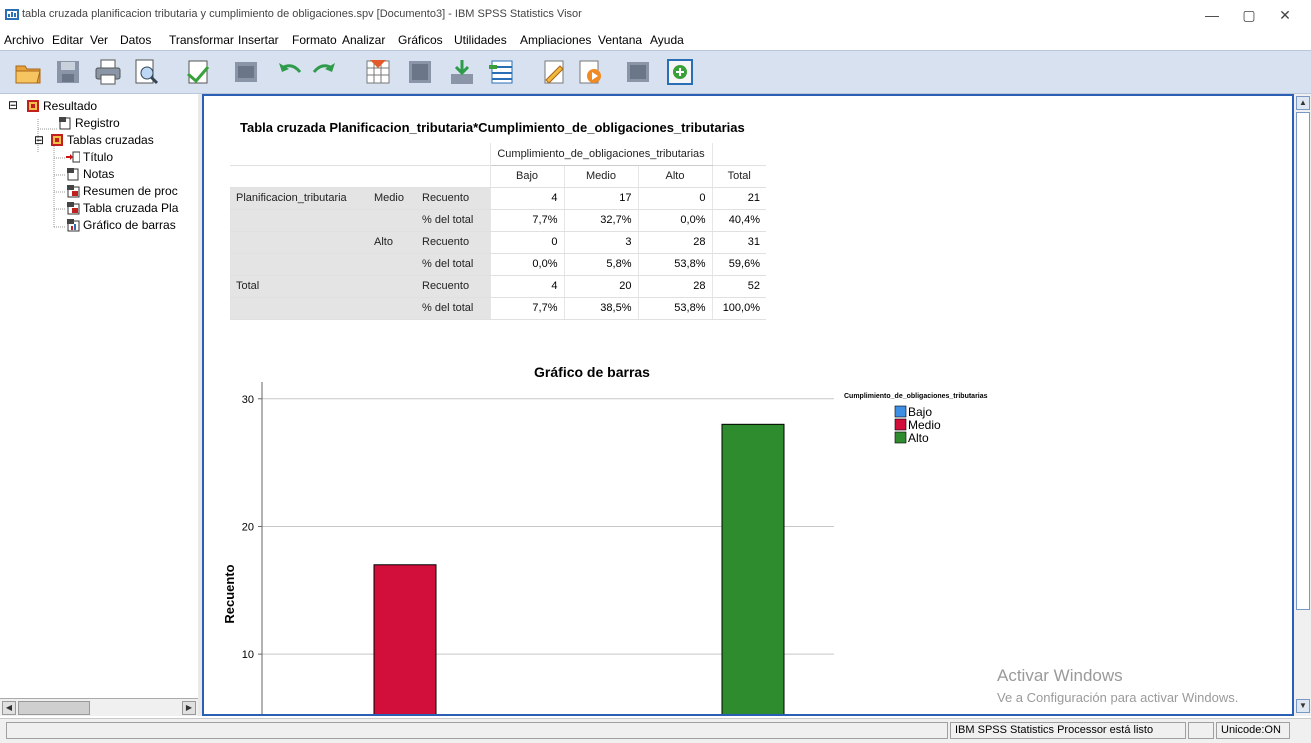 This screenshot has height=743, width=1311. I want to click on bar-medio-medio, so click(405, 639).